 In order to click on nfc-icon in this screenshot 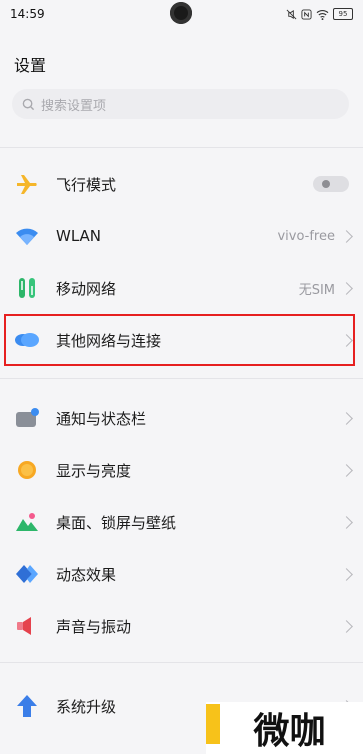, I will do `click(306, 14)`.